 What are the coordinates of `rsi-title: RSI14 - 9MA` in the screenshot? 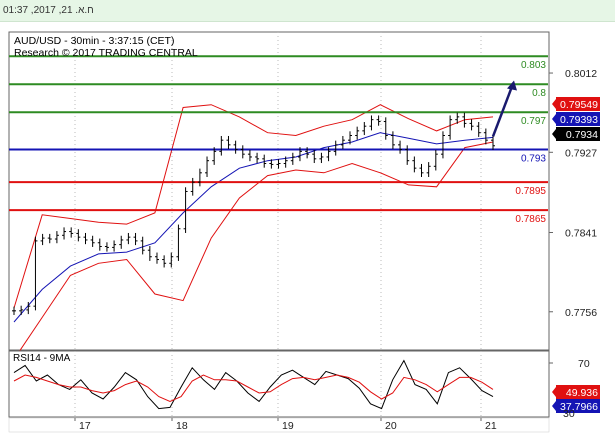 It's located at (42, 358).